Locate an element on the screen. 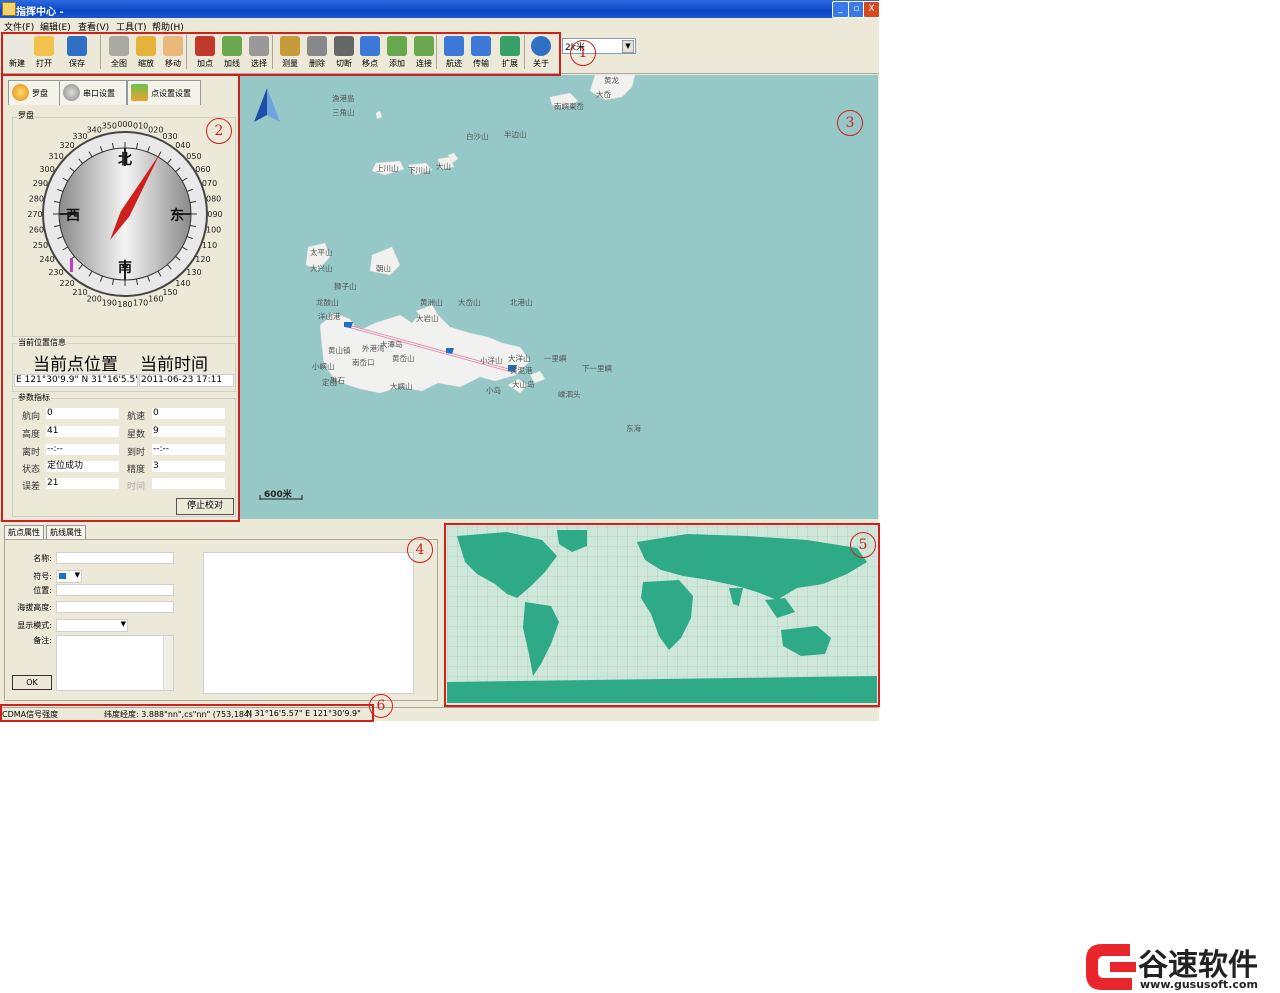 This screenshot has height=993, width=1280. map-place-label: 大兴山 is located at coordinates (321, 268).